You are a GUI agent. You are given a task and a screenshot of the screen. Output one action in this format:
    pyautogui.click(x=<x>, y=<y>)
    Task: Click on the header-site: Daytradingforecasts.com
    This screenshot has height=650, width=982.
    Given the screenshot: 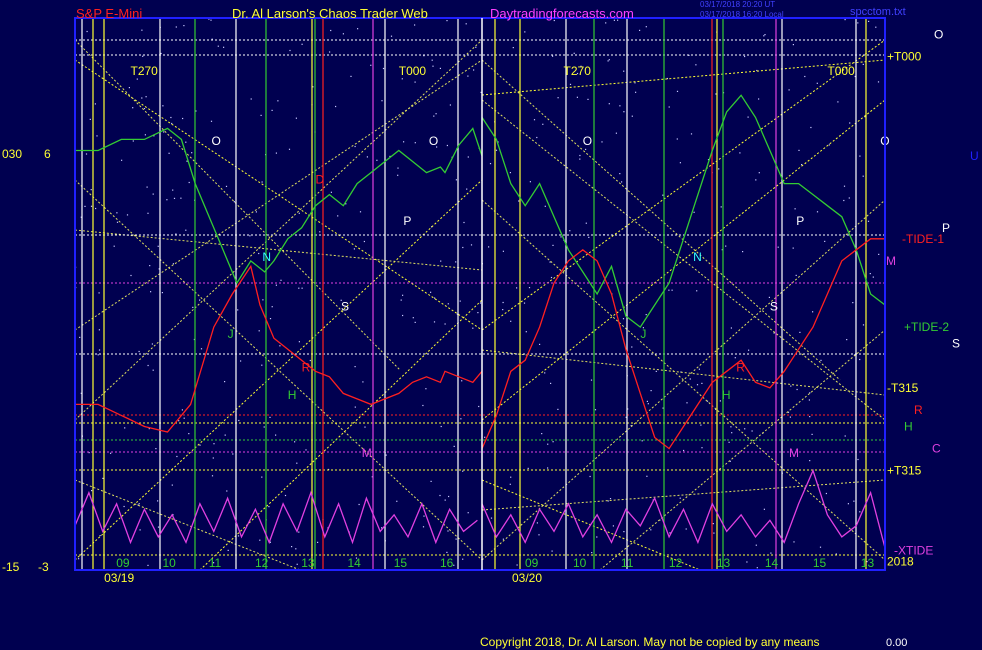 What is the action you would take?
    pyautogui.click(x=562, y=13)
    